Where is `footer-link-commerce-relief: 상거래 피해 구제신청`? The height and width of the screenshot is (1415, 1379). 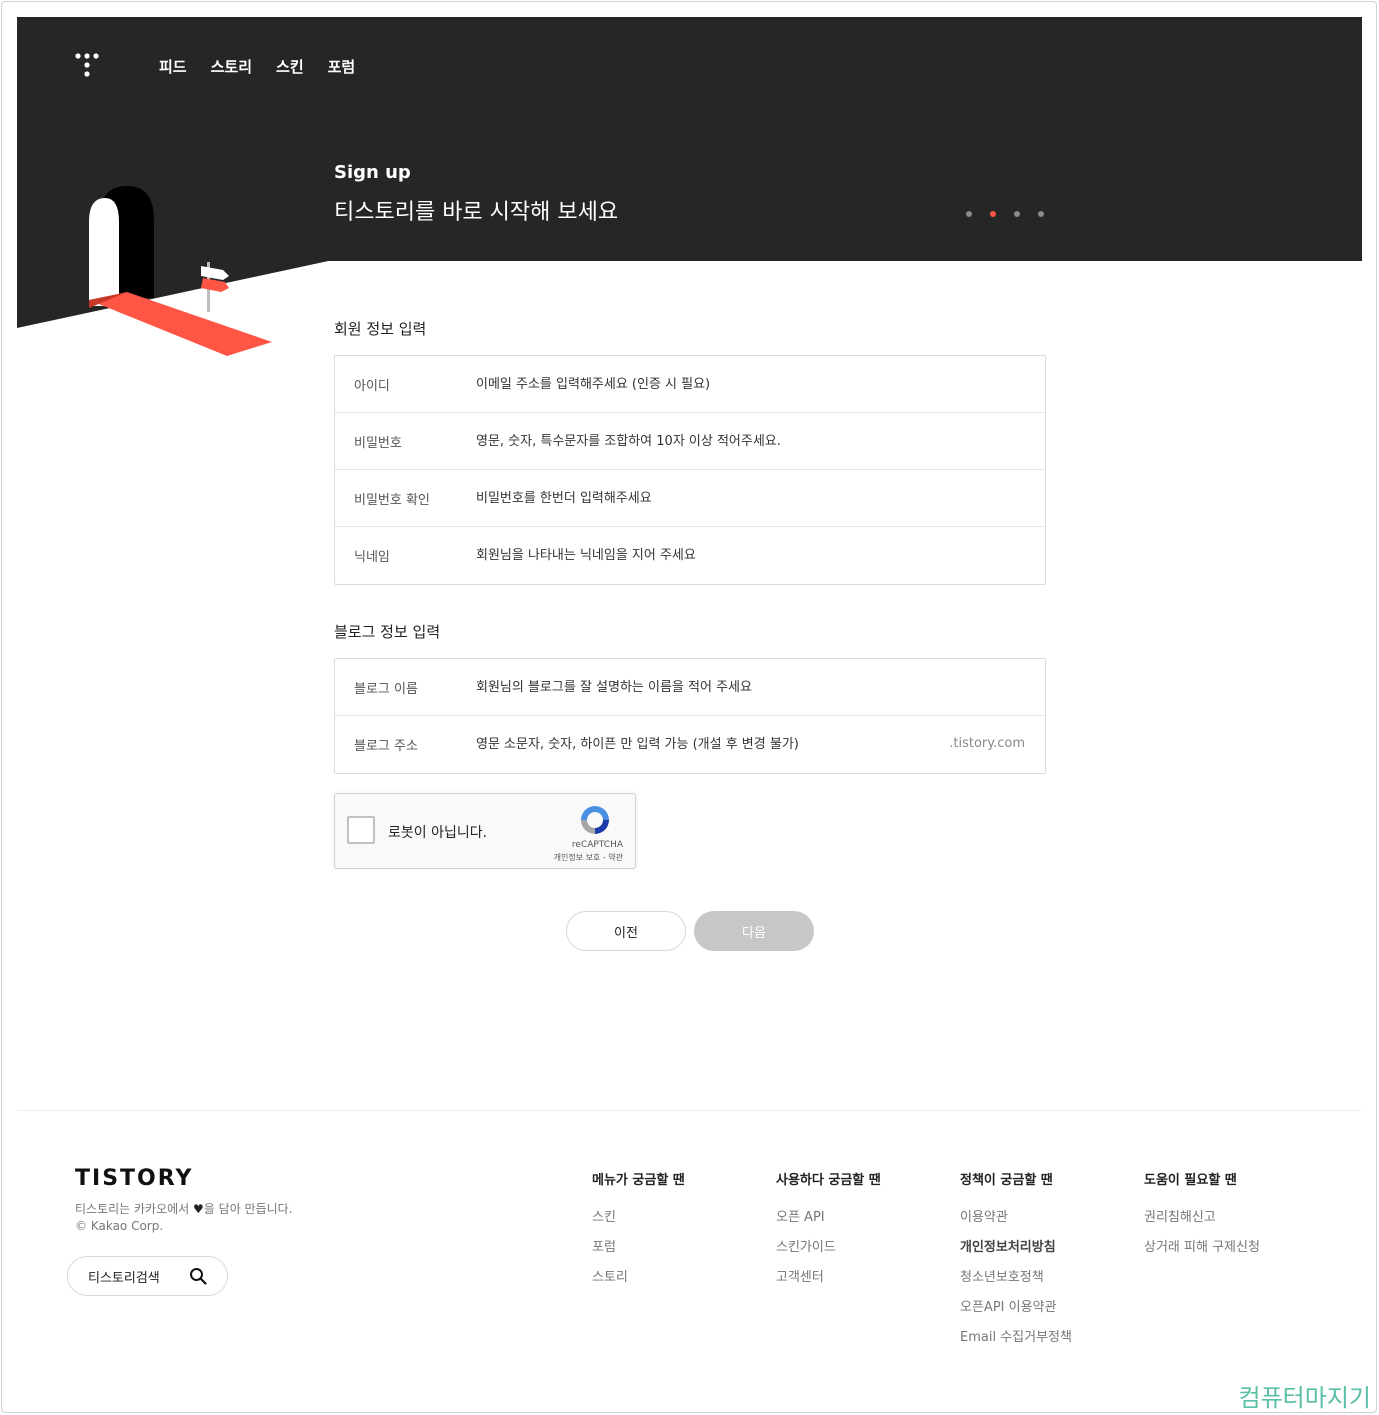
footer-link-commerce-relief: 상거래 피해 구제신청 is located at coordinates (1202, 1251).